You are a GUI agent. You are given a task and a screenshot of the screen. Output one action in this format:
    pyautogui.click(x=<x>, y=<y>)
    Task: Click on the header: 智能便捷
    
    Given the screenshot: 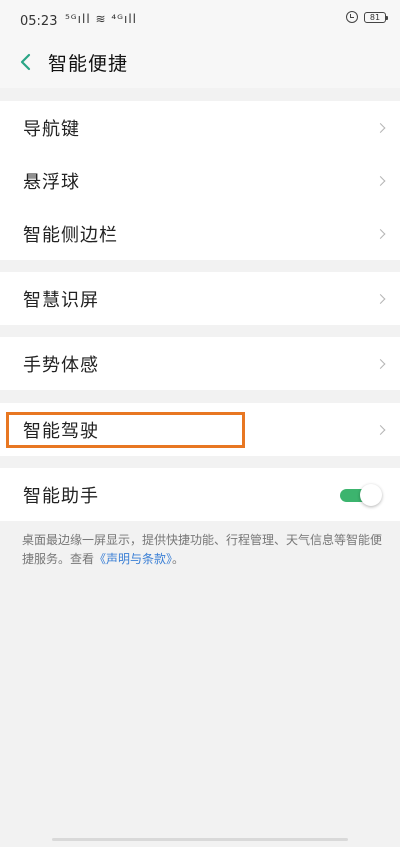 What is the action you would take?
    pyautogui.click(x=200, y=62)
    